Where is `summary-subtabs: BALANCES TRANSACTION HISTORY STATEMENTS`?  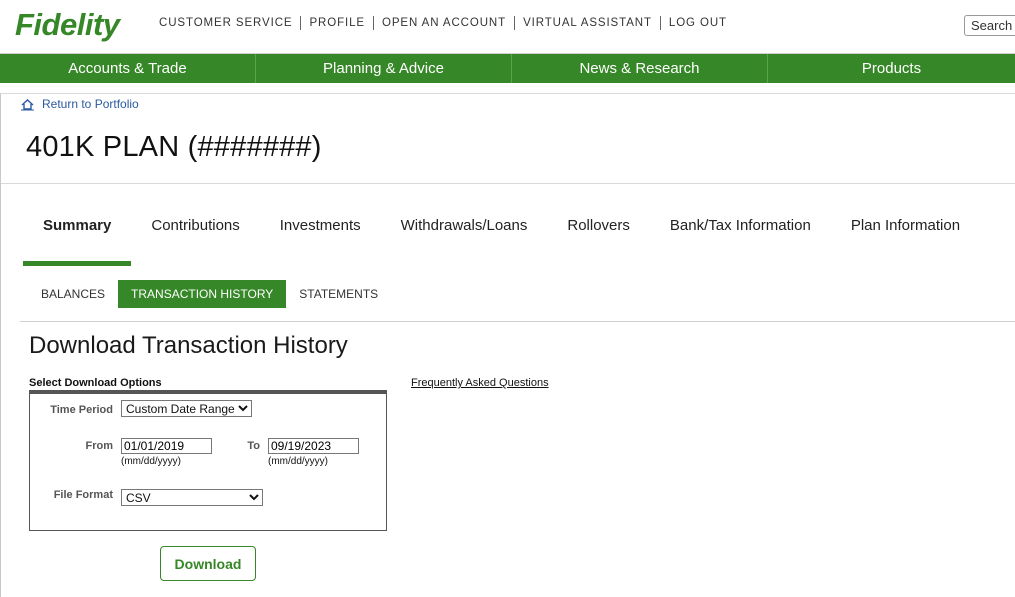
summary-subtabs: BALANCES TRANSACTION HISTORY STATEMENTS is located at coordinates (209, 294).